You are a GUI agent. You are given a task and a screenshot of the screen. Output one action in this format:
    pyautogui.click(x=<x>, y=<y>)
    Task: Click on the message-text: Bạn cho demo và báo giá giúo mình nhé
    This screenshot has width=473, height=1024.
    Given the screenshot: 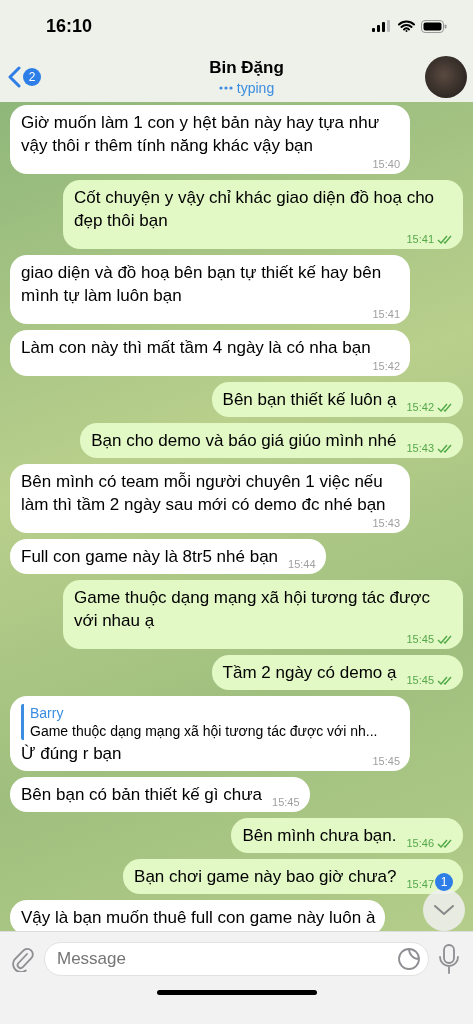 What is the action you would take?
    pyautogui.click(x=244, y=441)
    